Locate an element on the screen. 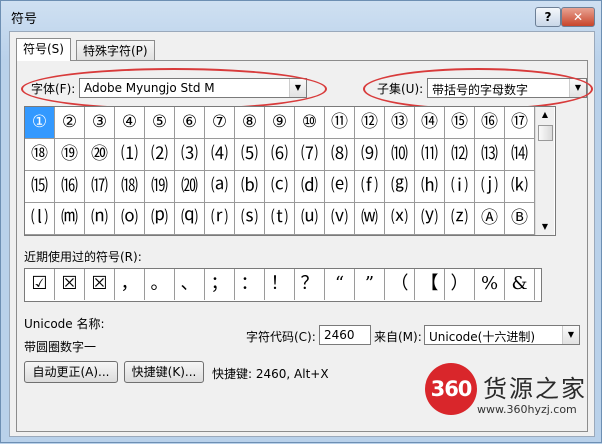 This screenshot has height=444, width=602. symbol-cell: ⒇ is located at coordinates (190, 187).